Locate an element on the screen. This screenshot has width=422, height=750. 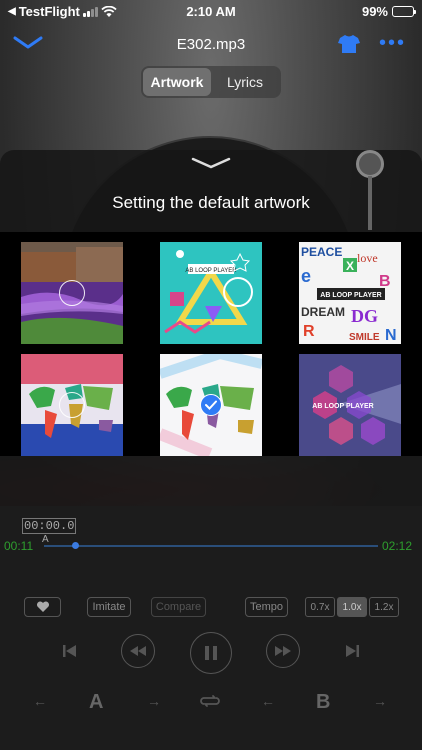
ab-loop-controls: ← A → ← B → is located at coordinates (211, 704).